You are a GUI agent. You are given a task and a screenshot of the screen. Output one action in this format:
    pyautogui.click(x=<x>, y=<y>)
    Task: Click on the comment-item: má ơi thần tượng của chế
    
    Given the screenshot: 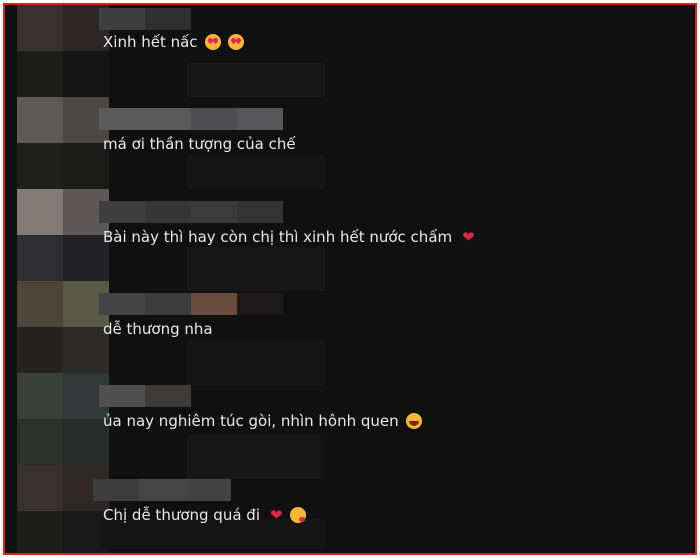 What is the action you would take?
    pyautogui.click(x=197, y=131)
    